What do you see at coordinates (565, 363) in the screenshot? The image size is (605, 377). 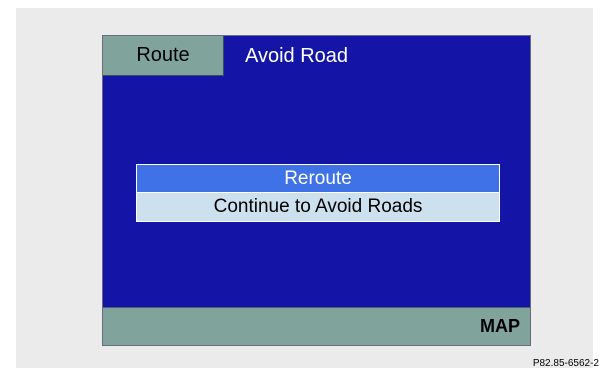 I see `figure-id: P82.85-6562-2` at bounding box center [565, 363].